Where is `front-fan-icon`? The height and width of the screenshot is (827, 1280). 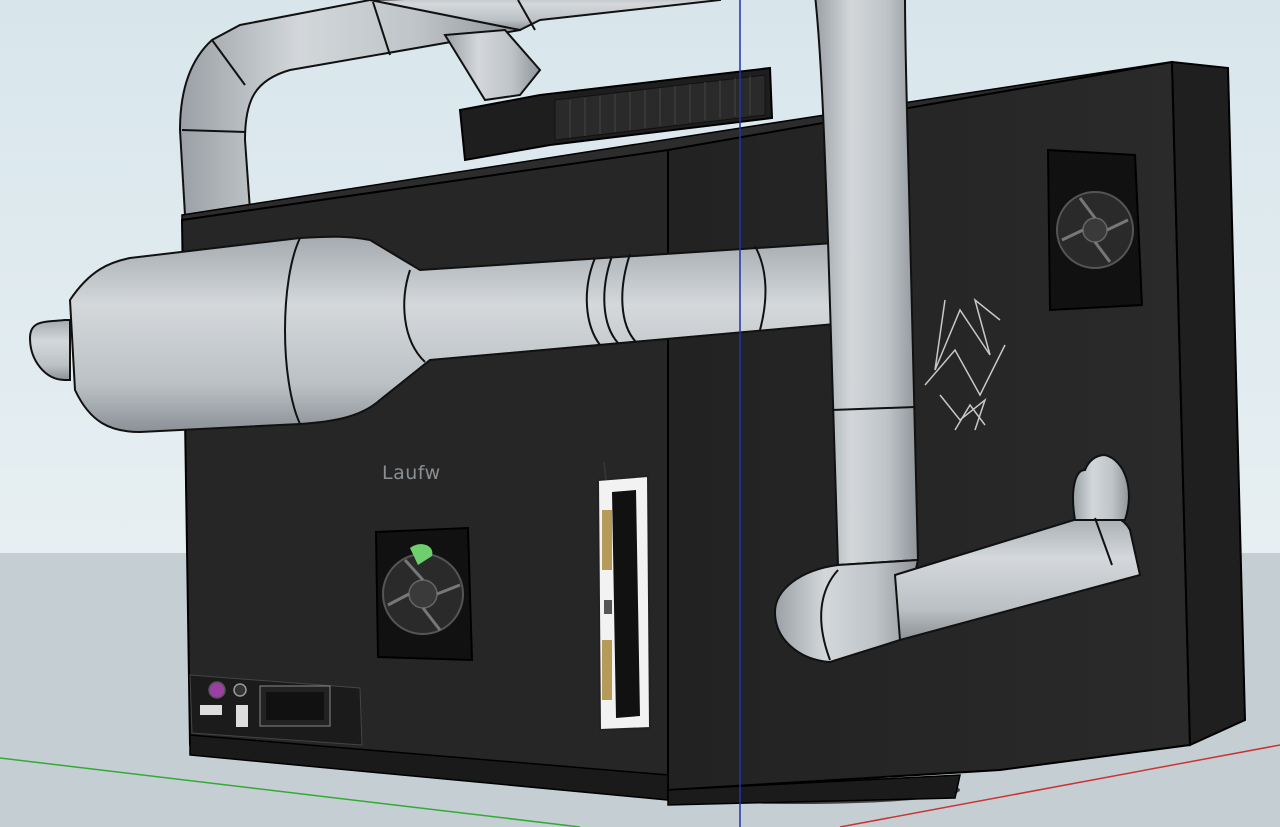
front-fan-icon is located at coordinates (424, 594).